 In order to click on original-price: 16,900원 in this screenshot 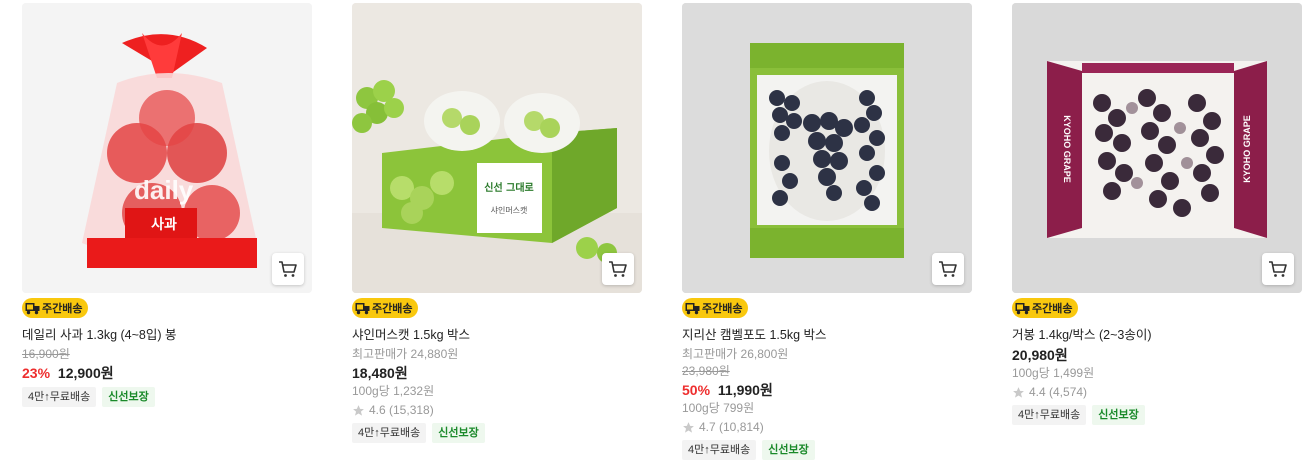, I will do `click(46, 354)`.